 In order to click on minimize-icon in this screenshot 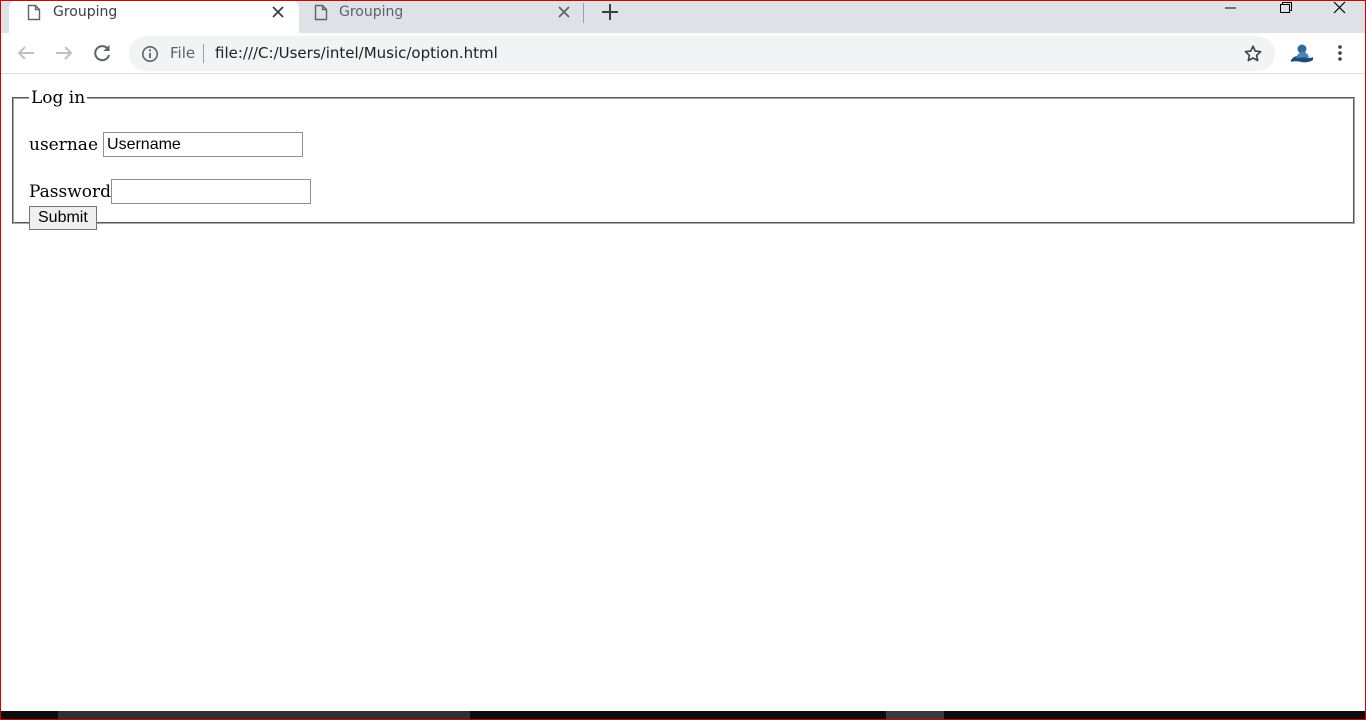, I will do `click(1230, 11)`.